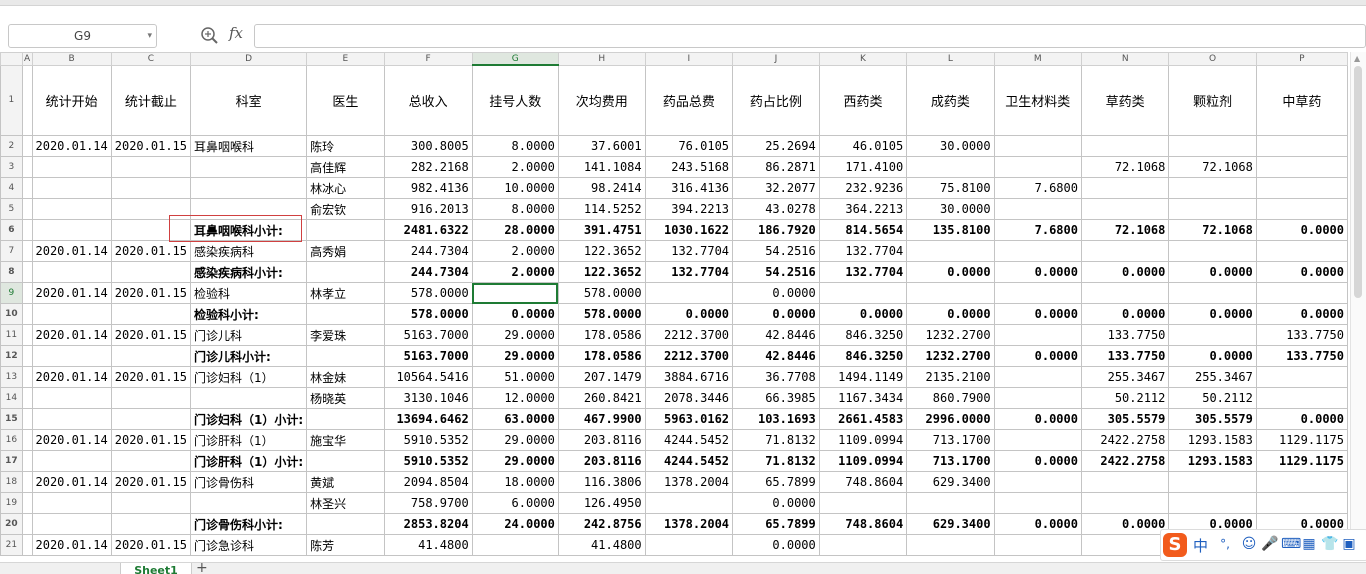 The image size is (1366, 574). Describe the element at coordinates (515, 230) in the screenshot. I see `cell: 28.0000` at that location.